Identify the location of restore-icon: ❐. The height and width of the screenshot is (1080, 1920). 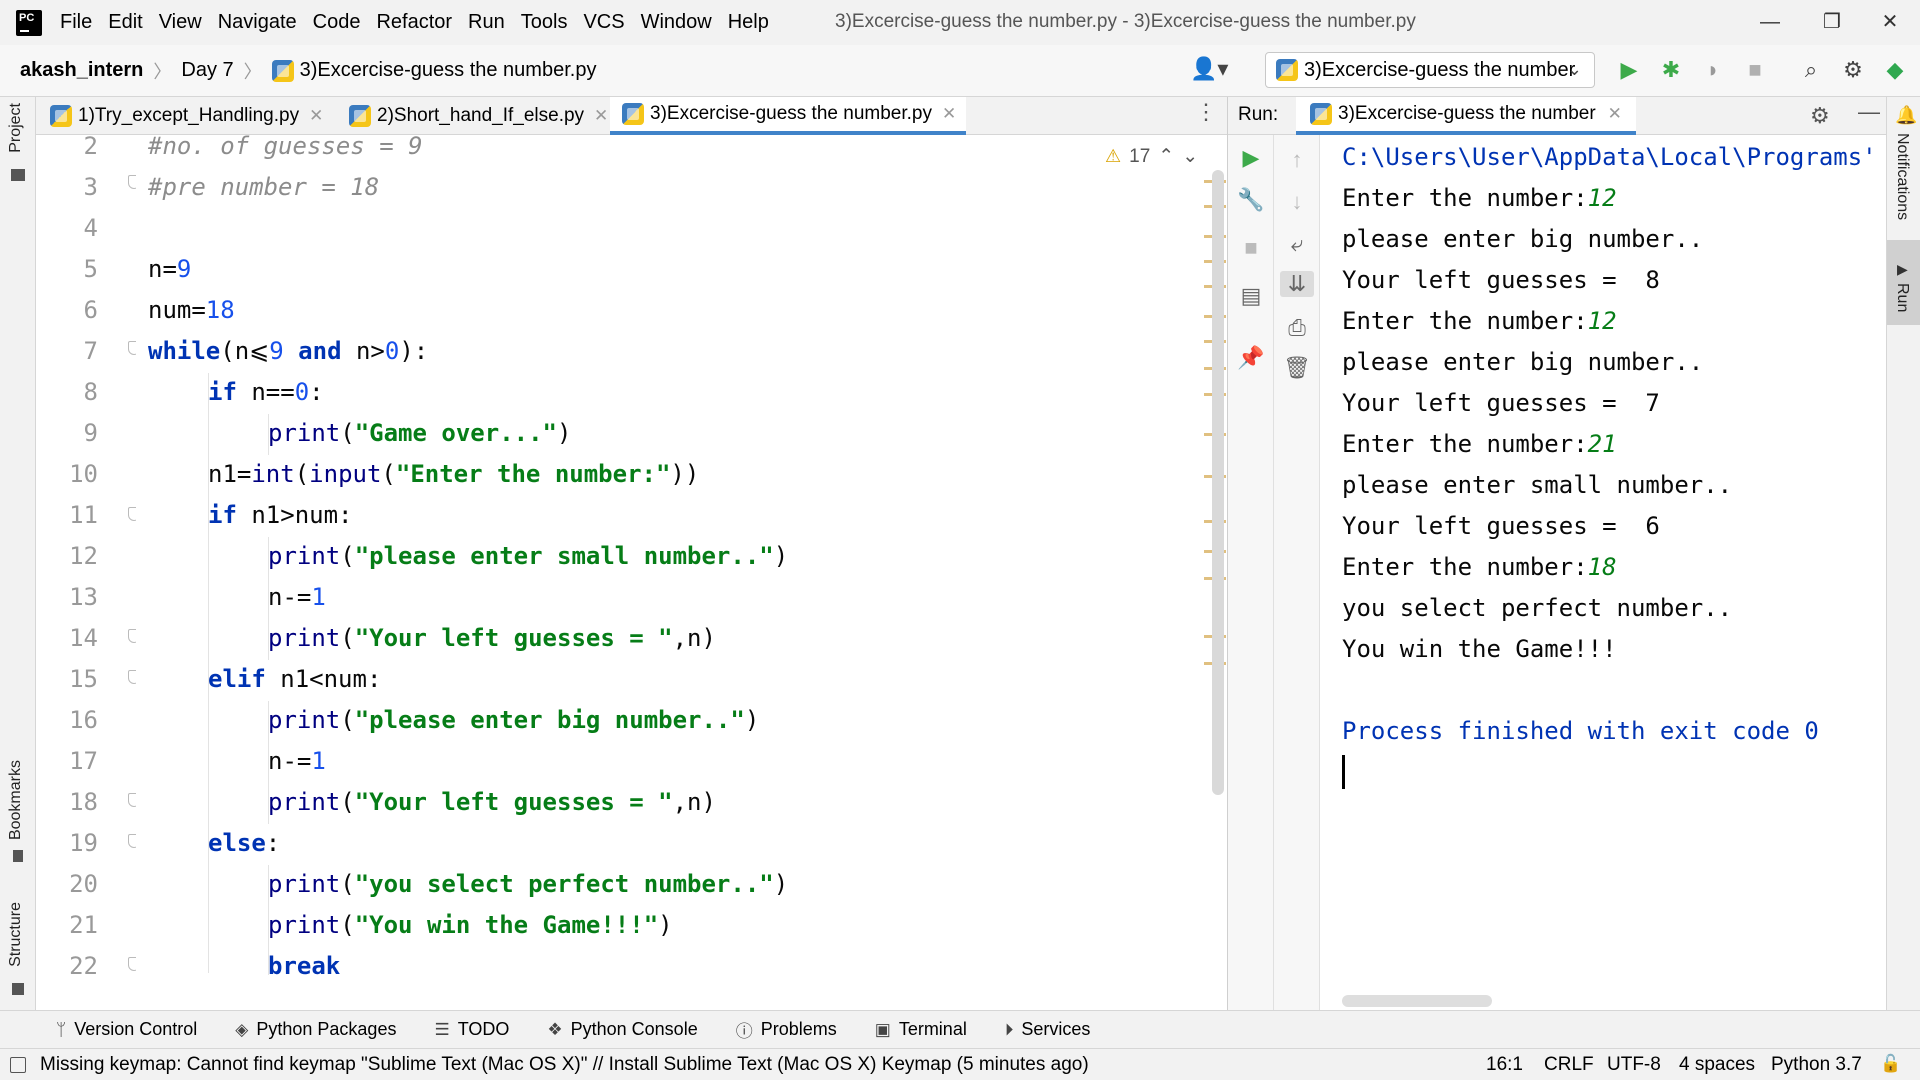
(1832, 22).